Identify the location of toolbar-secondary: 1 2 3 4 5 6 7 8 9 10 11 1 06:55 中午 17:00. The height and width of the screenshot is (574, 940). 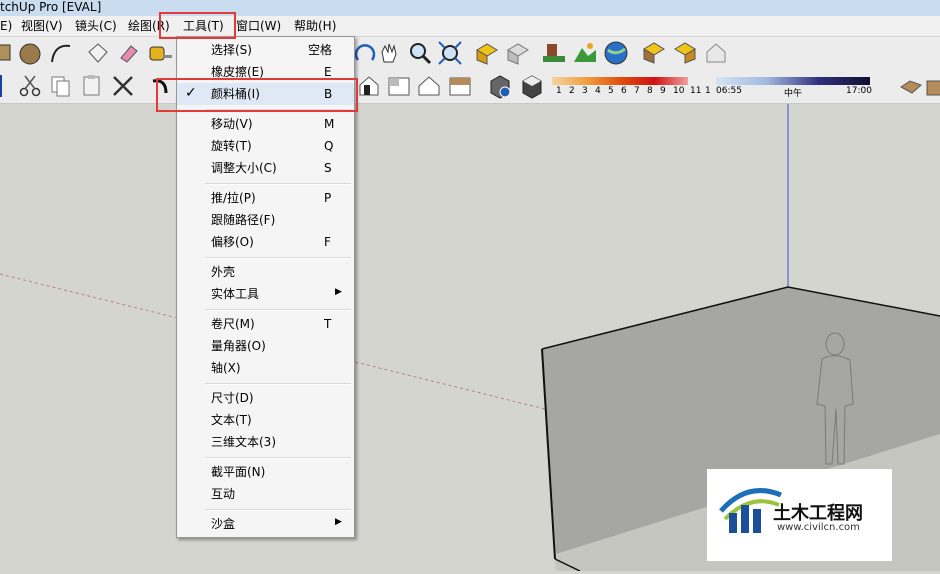
(470, 87).